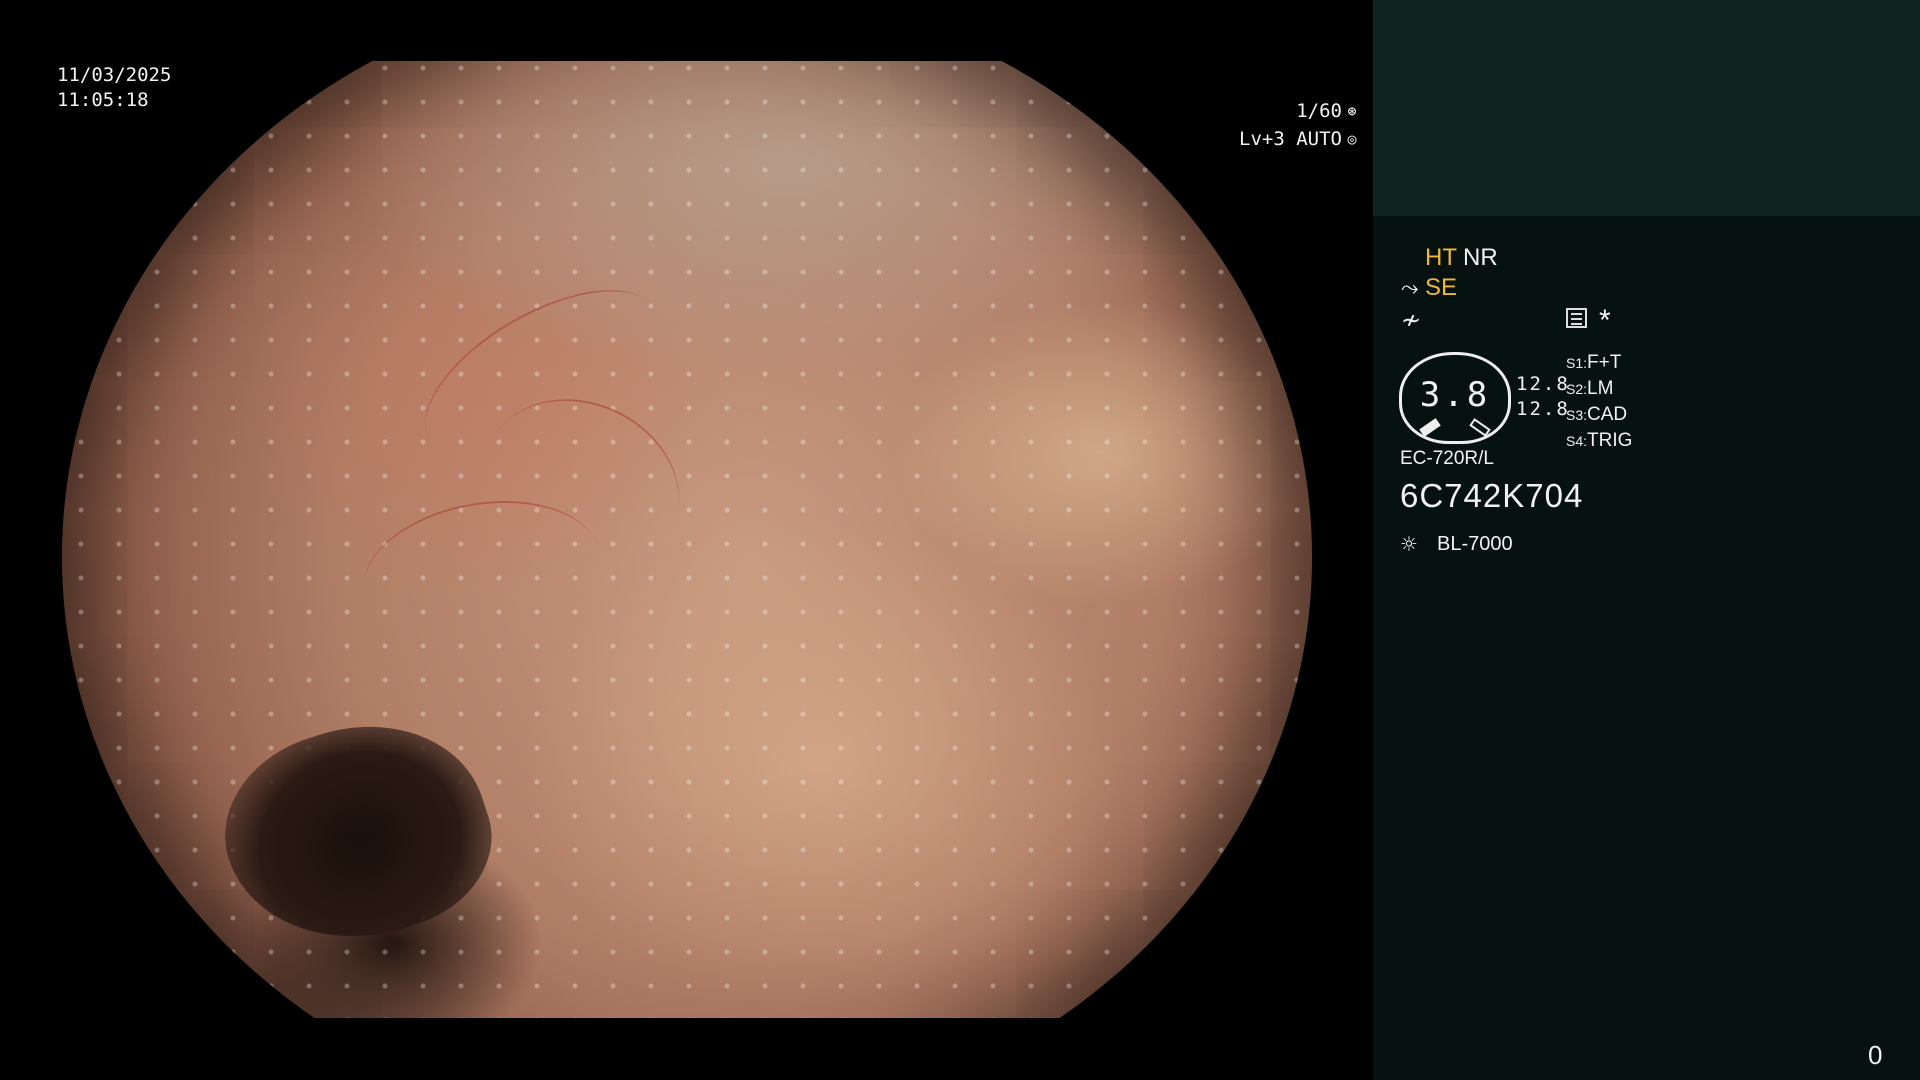 This screenshot has width=1920, height=1080. I want to click on scene-key: S2:, so click(1577, 389).